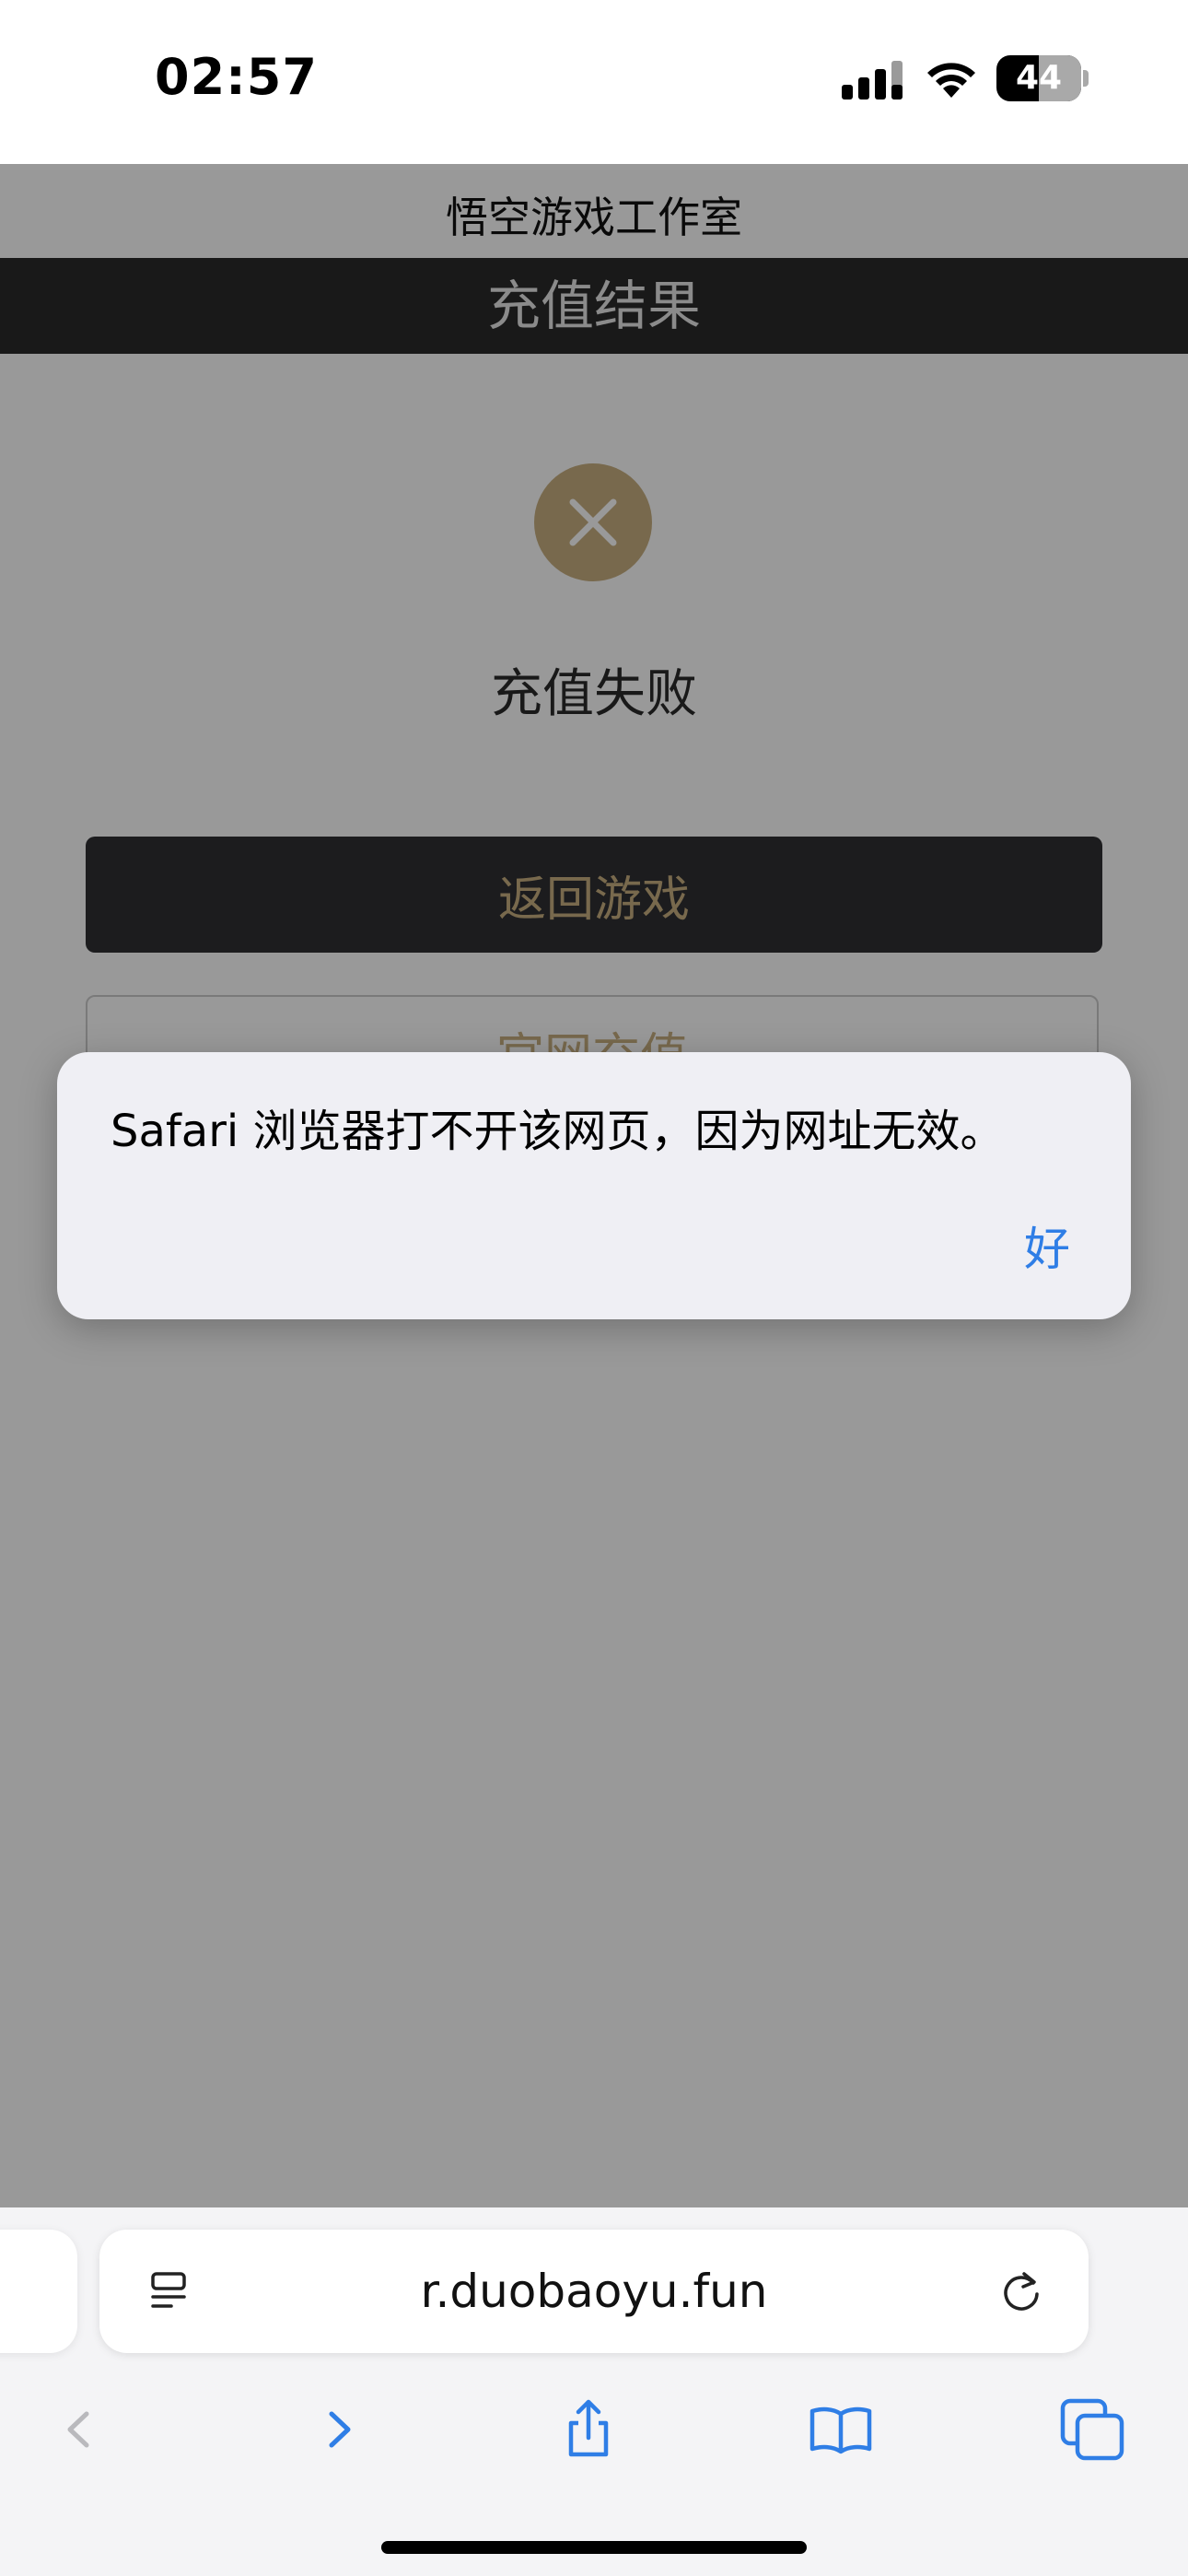 The image size is (1188, 2576). Describe the element at coordinates (1086, 78) in the screenshot. I see `battery-cap` at that location.